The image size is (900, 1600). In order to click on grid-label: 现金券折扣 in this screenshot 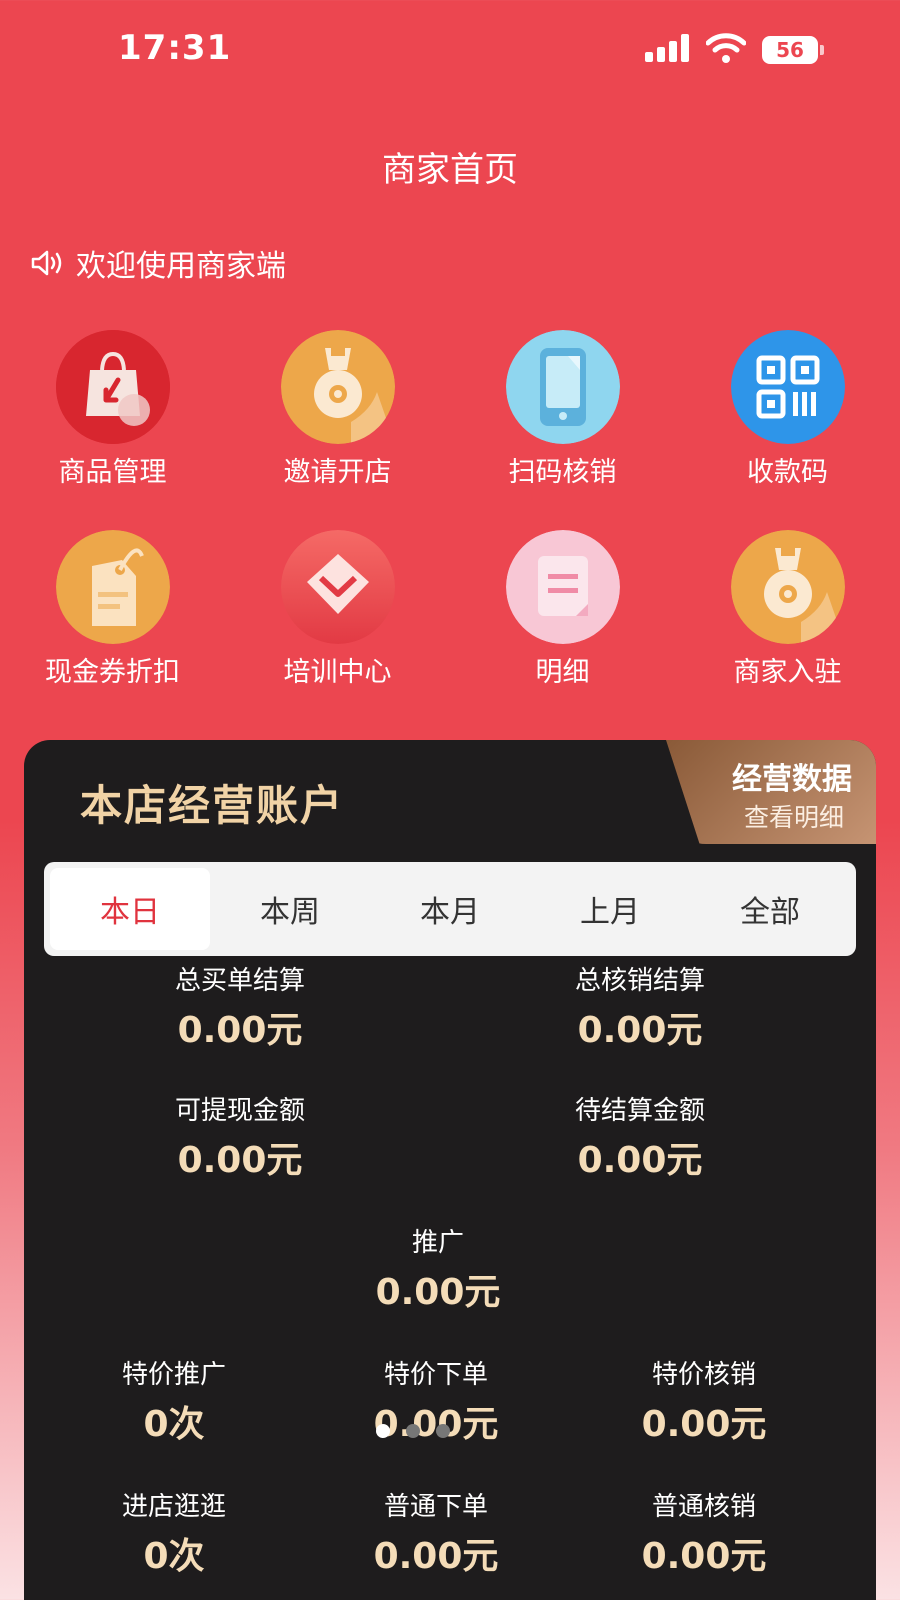, I will do `click(112, 672)`.